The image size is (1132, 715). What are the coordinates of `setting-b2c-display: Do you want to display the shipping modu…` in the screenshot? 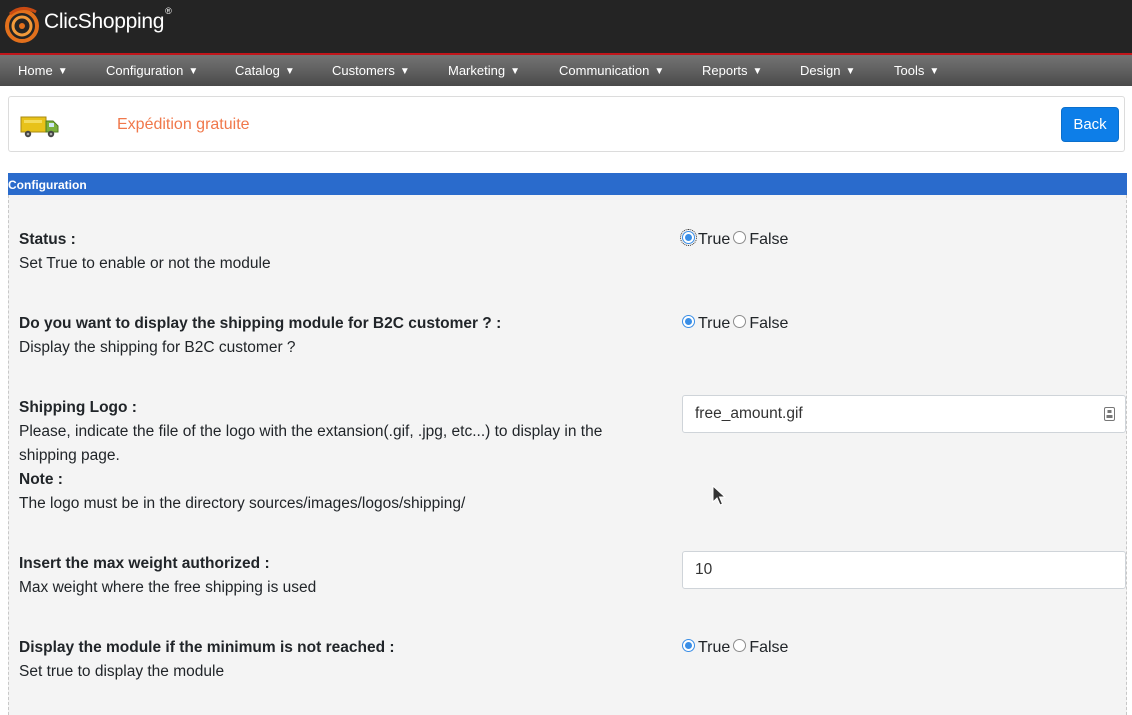 It's located at (339, 336).